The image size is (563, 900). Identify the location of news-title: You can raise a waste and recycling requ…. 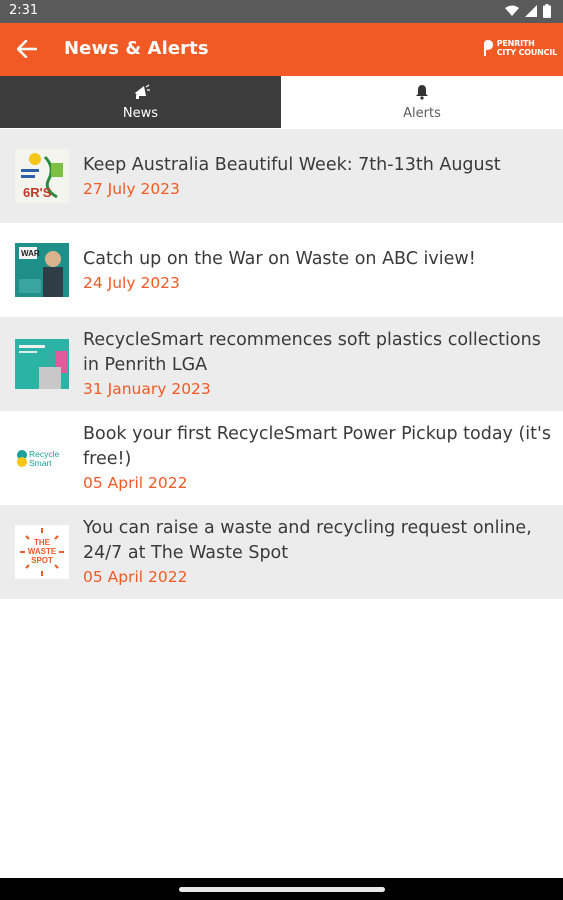
(307, 540).